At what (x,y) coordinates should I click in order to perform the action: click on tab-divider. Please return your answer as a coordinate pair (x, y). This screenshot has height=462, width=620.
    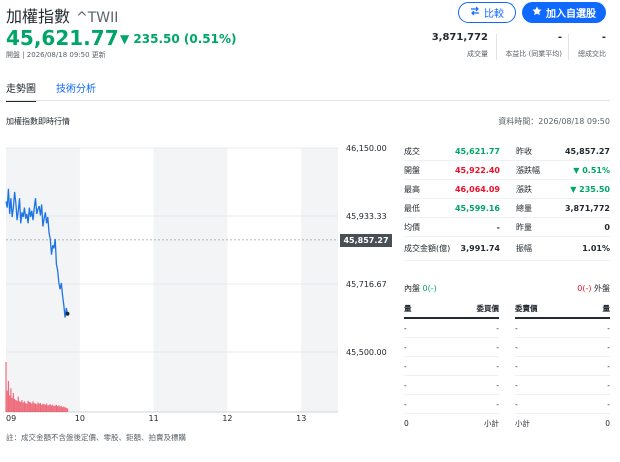
    Looking at the image, I should click on (308, 100).